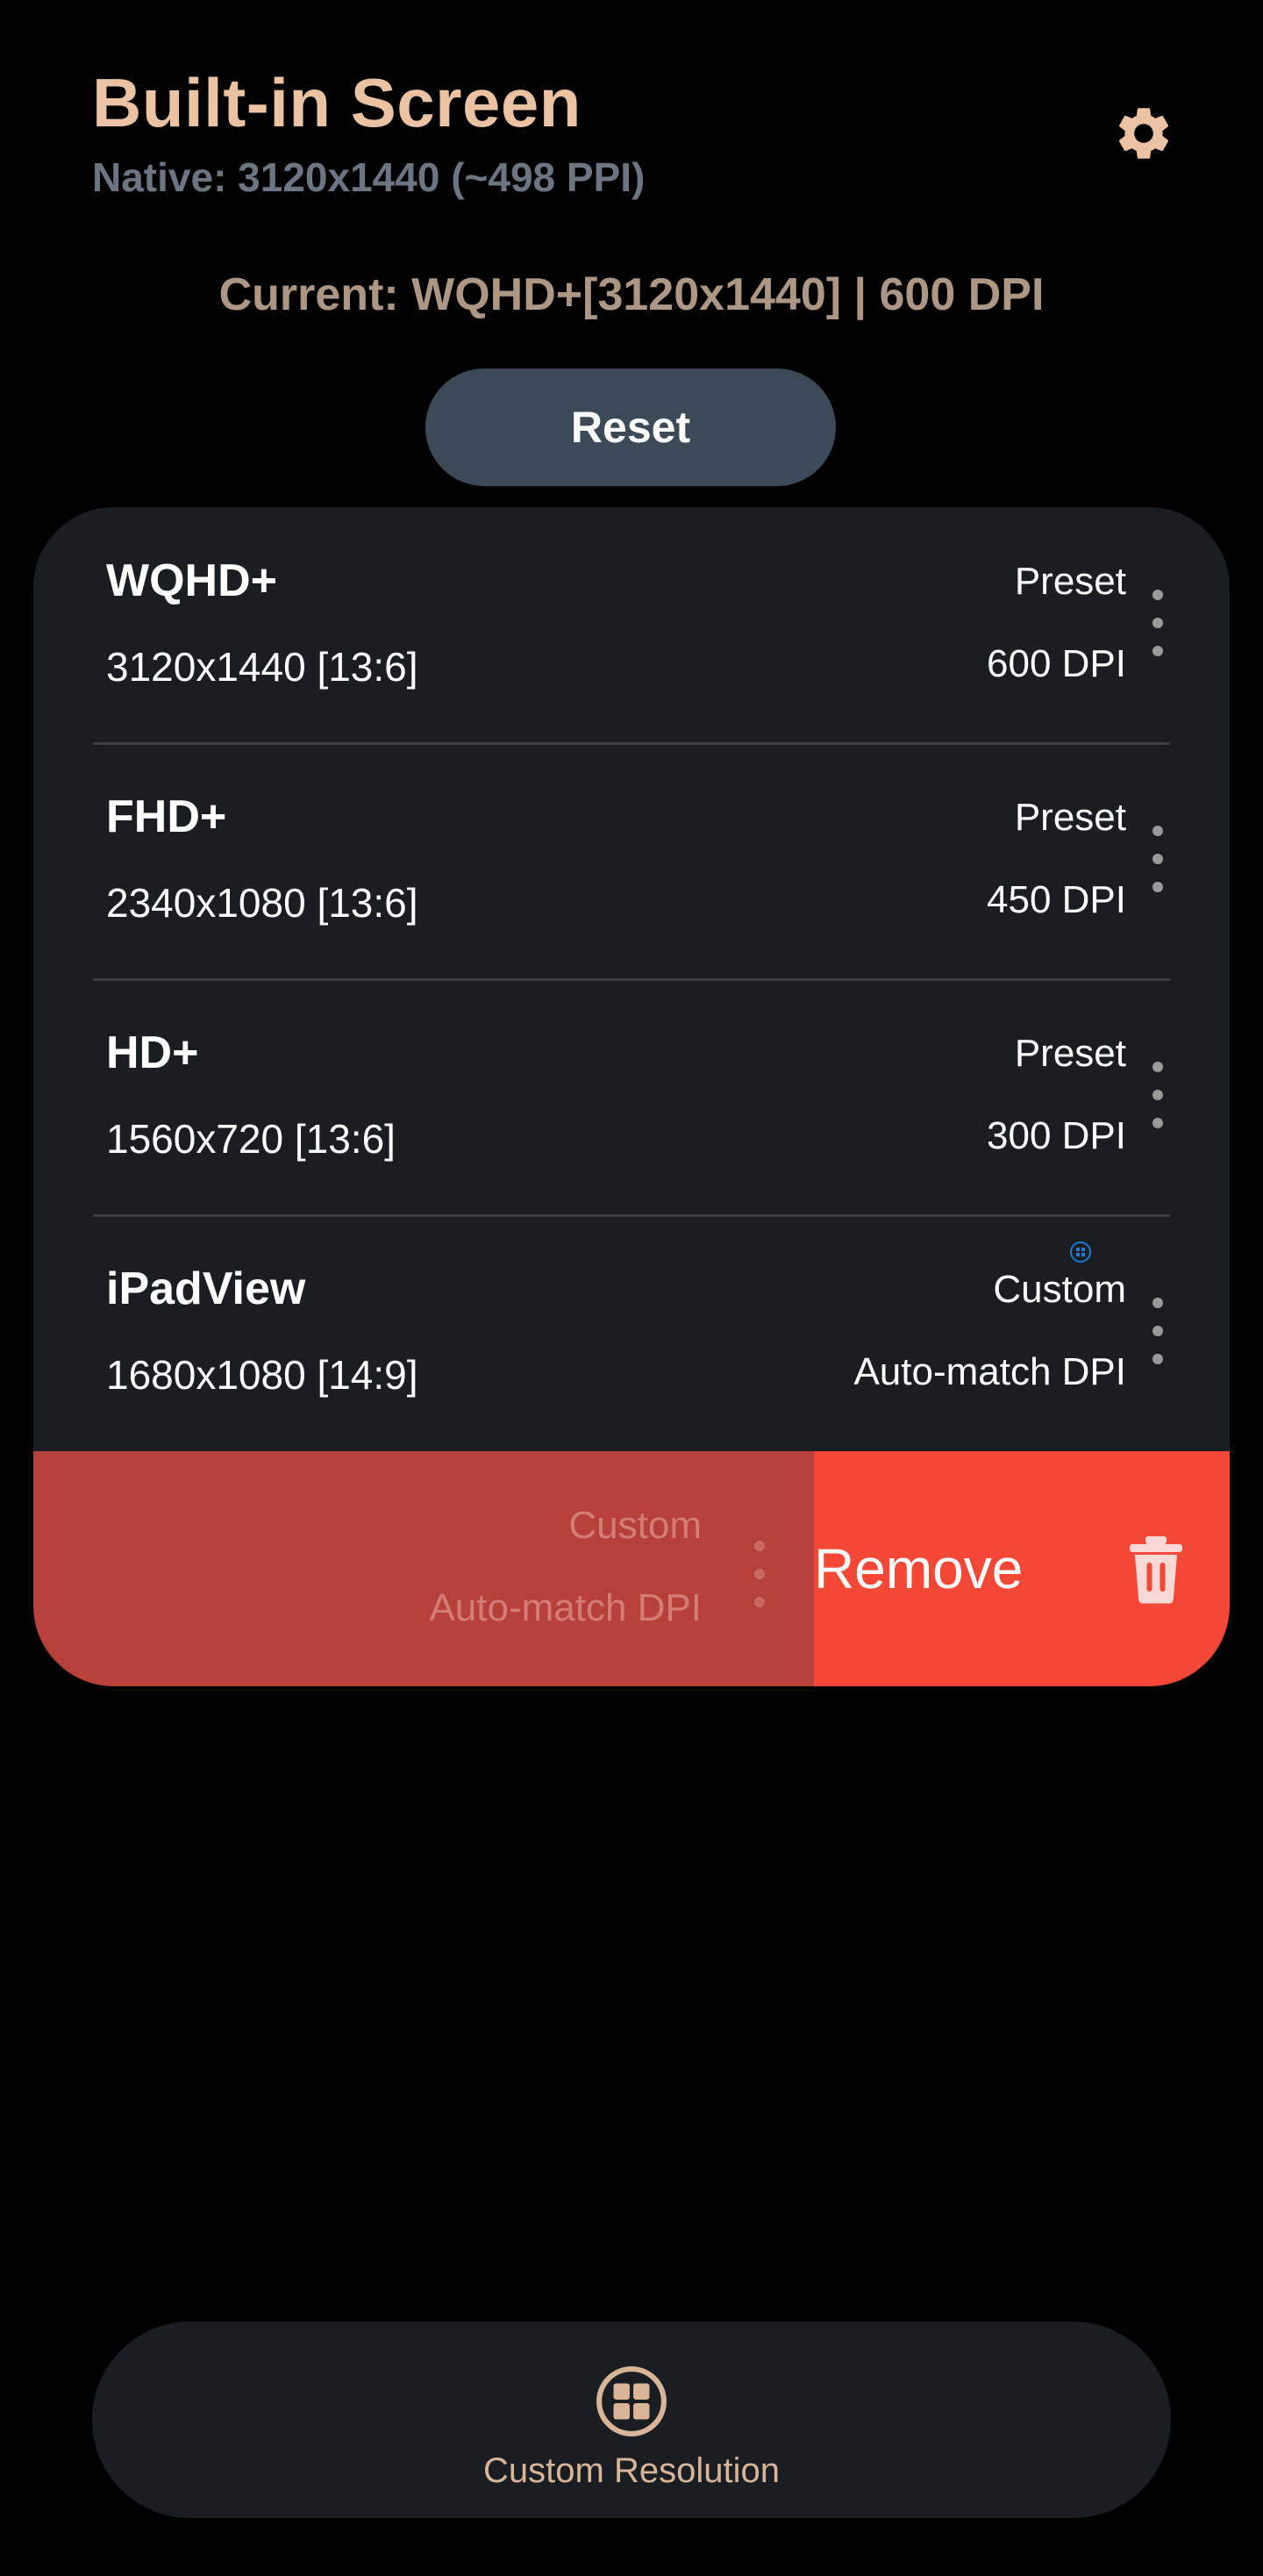 The image size is (1263, 2576). Describe the element at coordinates (631, 2401) in the screenshot. I see `grid-icon` at that location.